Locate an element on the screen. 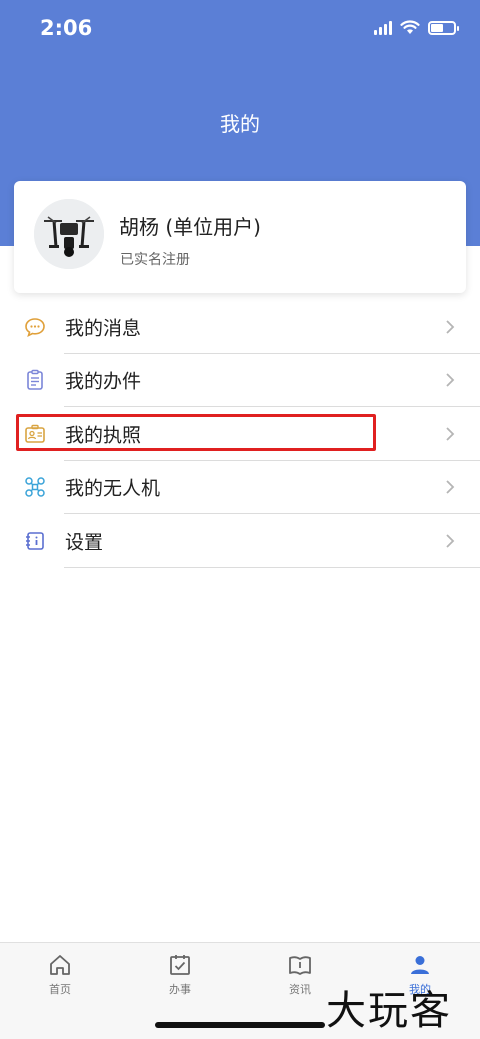 The image size is (480, 1039). menu-item-label: 设置 is located at coordinates (84, 542).